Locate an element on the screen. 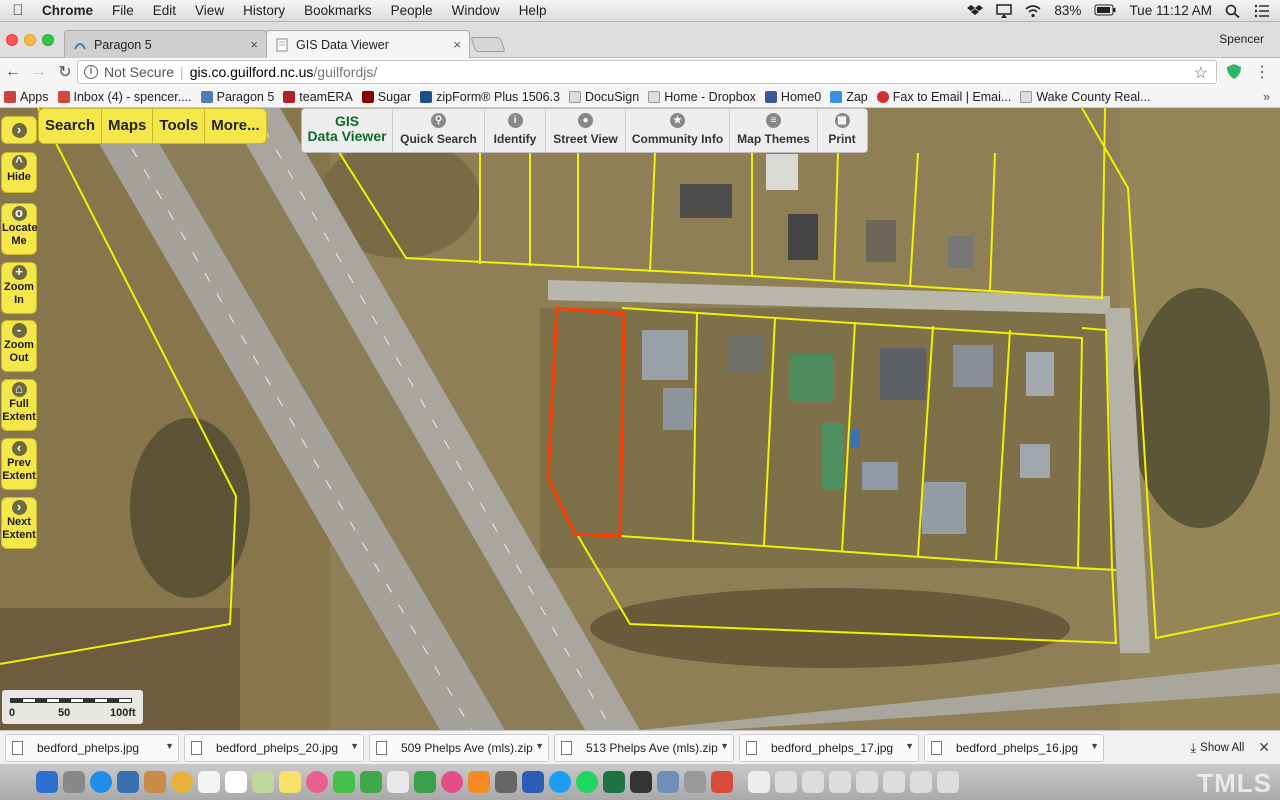  app-icon is located at coordinates (722, 782).